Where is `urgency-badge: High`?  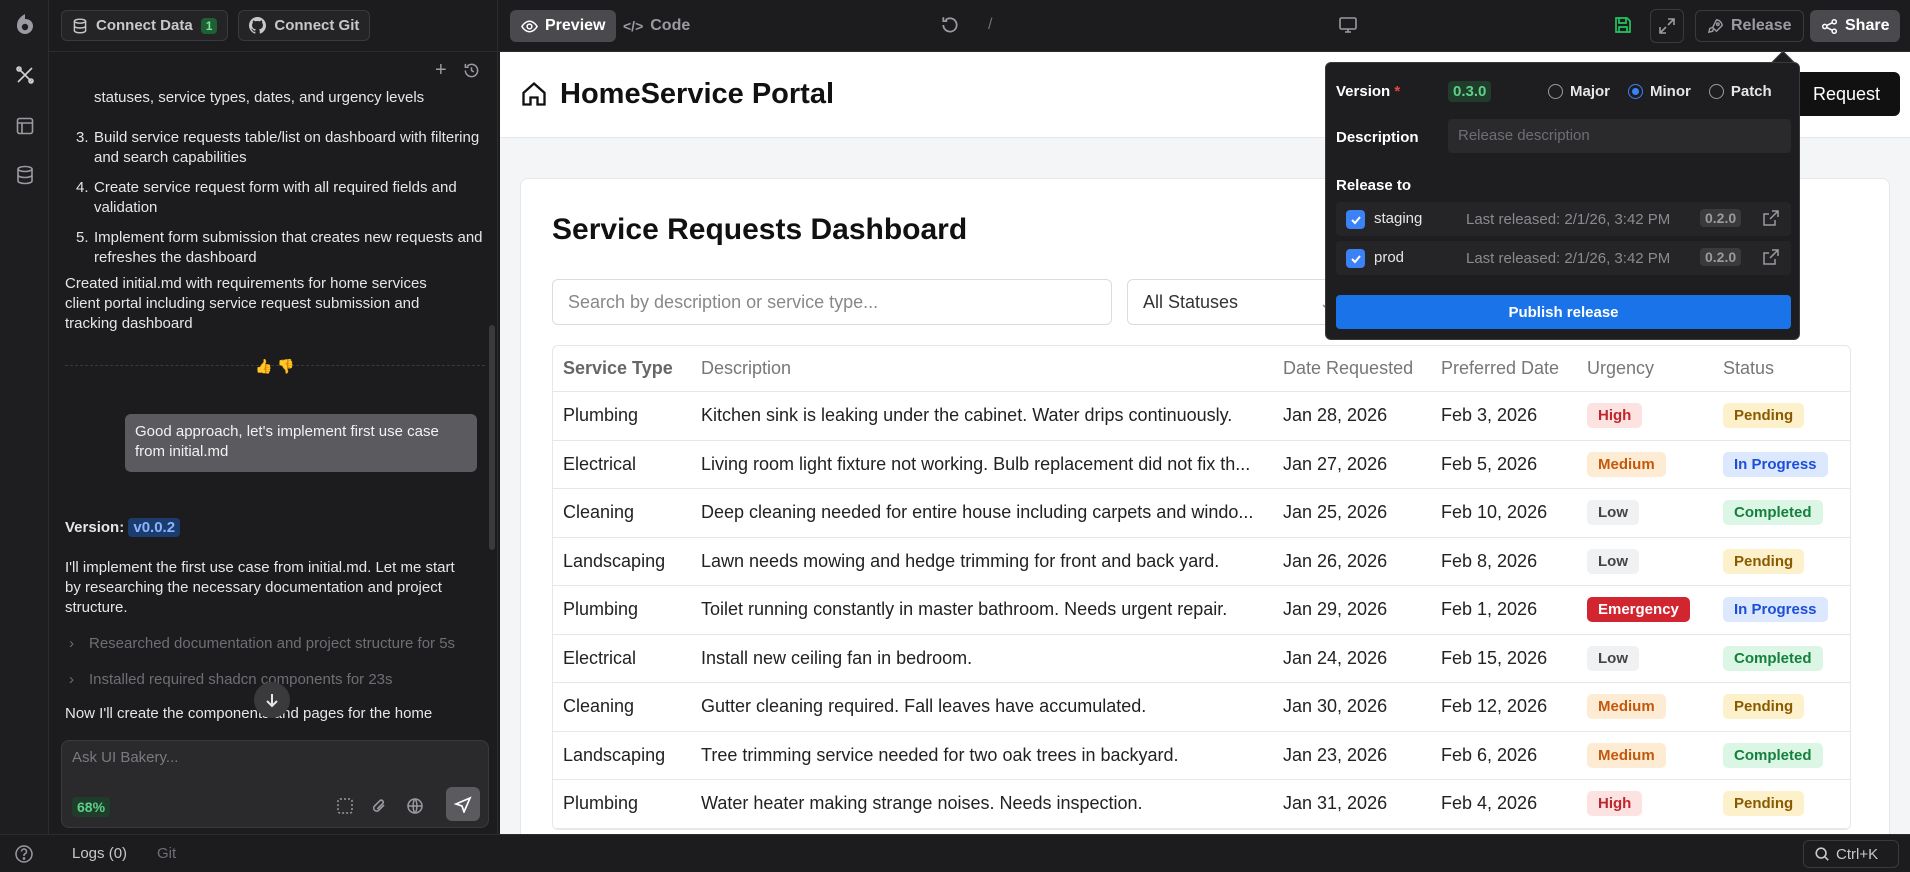 urgency-badge: High is located at coordinates (1615, 804).